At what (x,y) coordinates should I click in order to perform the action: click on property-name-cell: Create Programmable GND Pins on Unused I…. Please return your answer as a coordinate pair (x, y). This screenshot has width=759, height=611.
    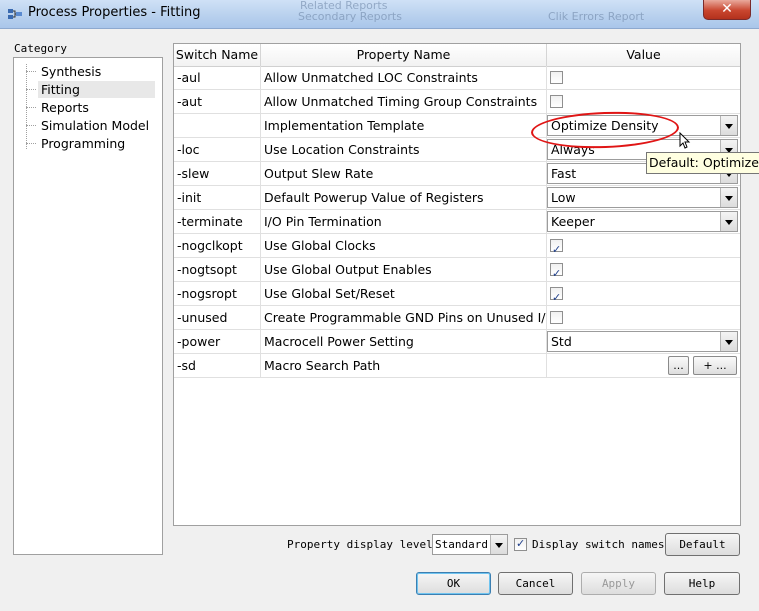
    Looking at the image, I should click on (404, 318).